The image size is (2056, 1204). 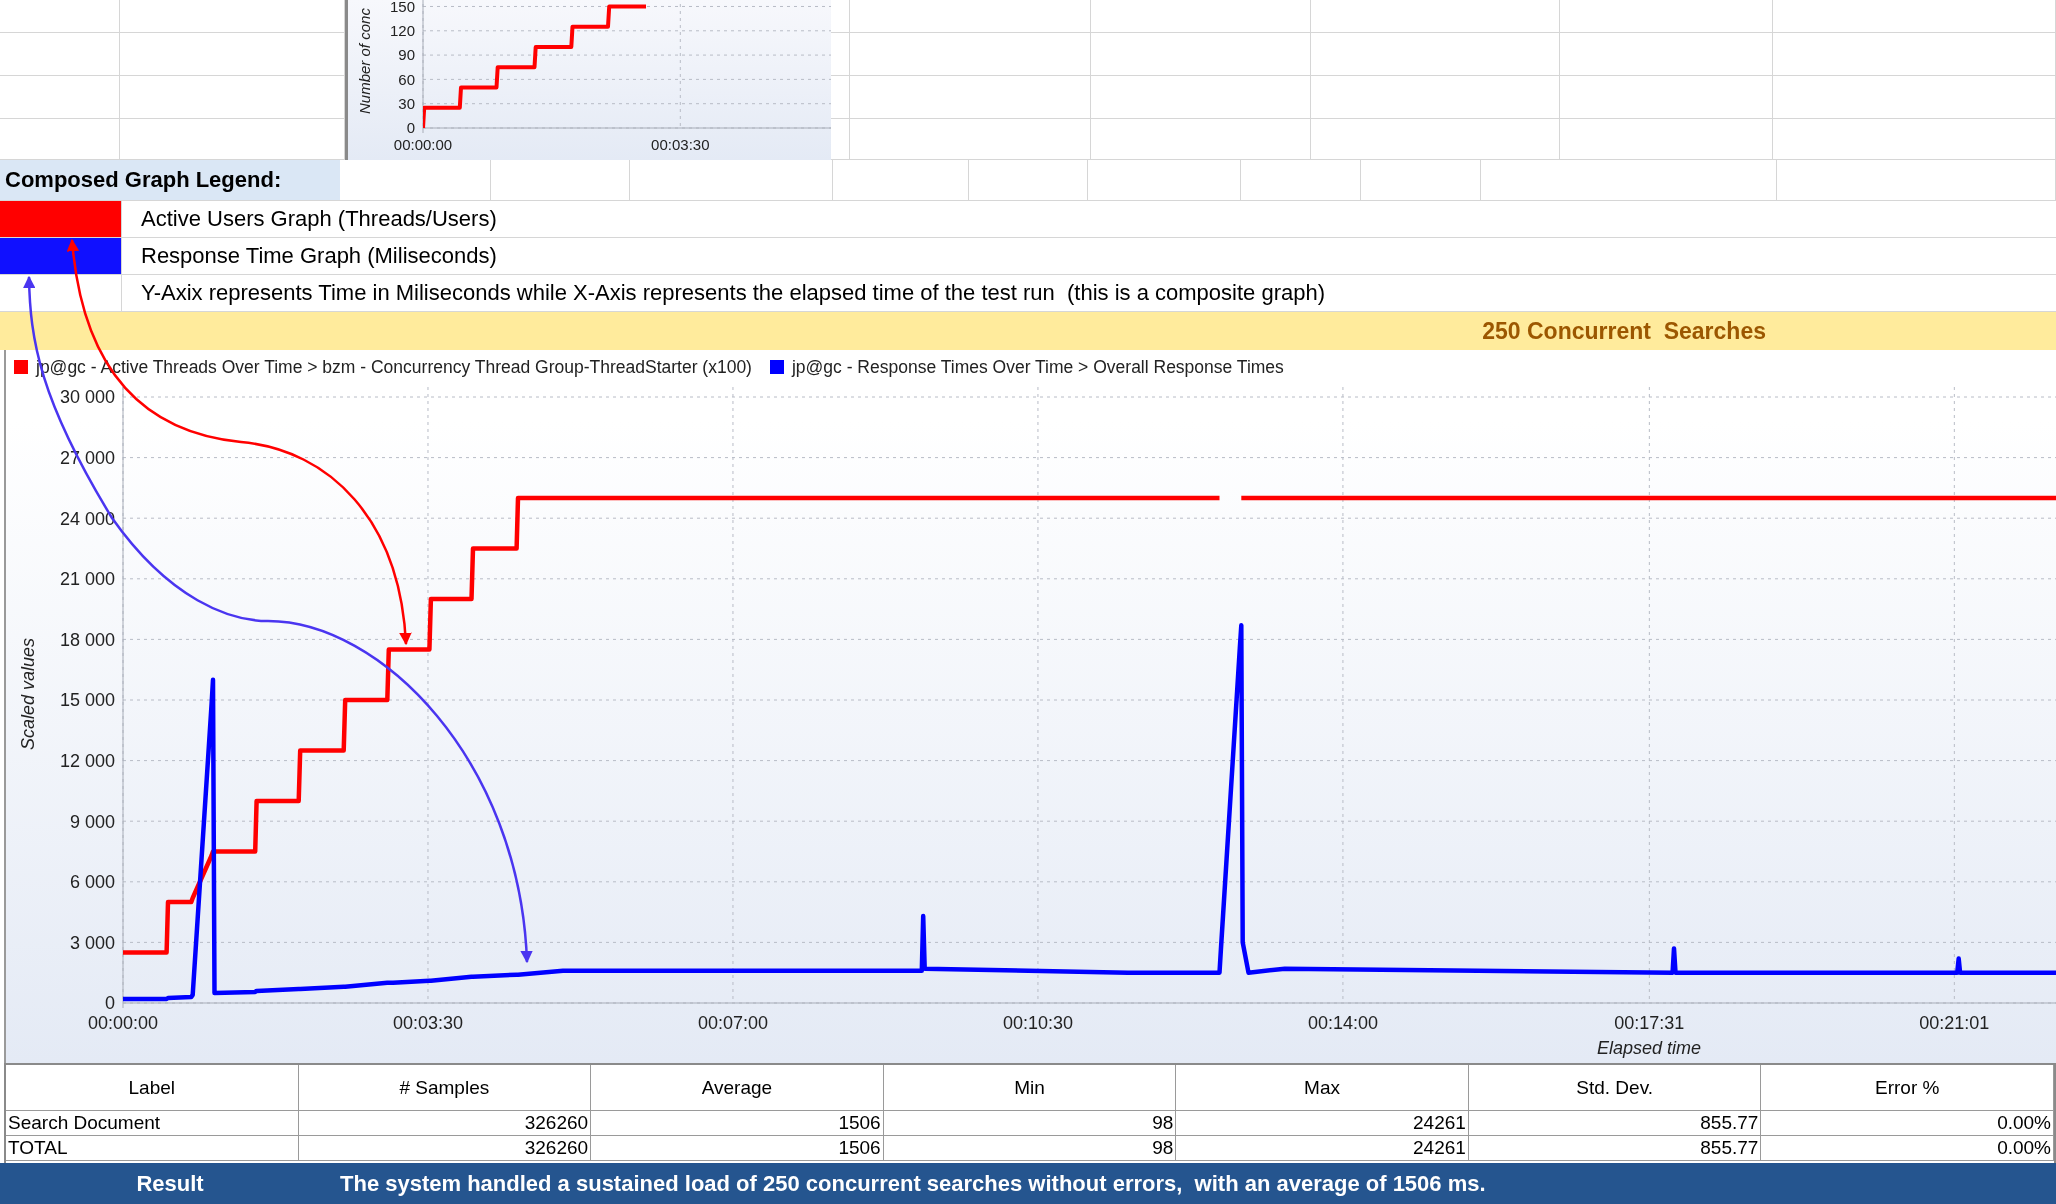 What do you see at coordinates (402, 31) in the screenshot?
I see `axis-tick-label: 120` at bounding box center [402, 31].